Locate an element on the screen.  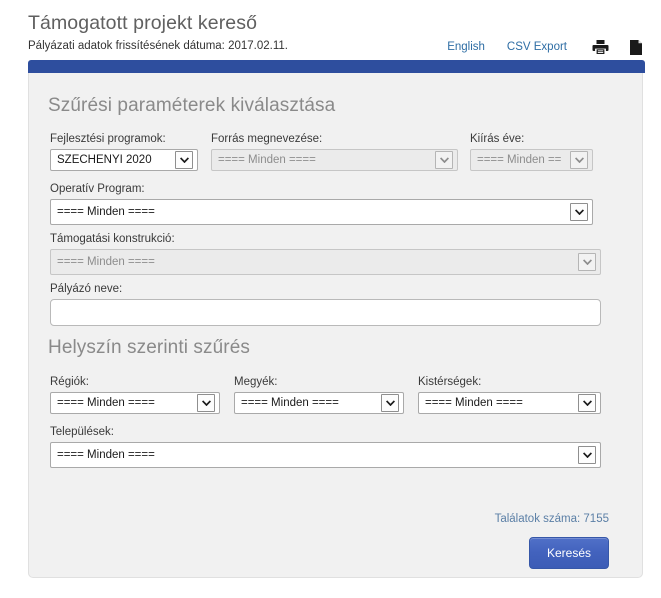
select-regions: ==== Minden ==== is located at coordinates (135, 403).